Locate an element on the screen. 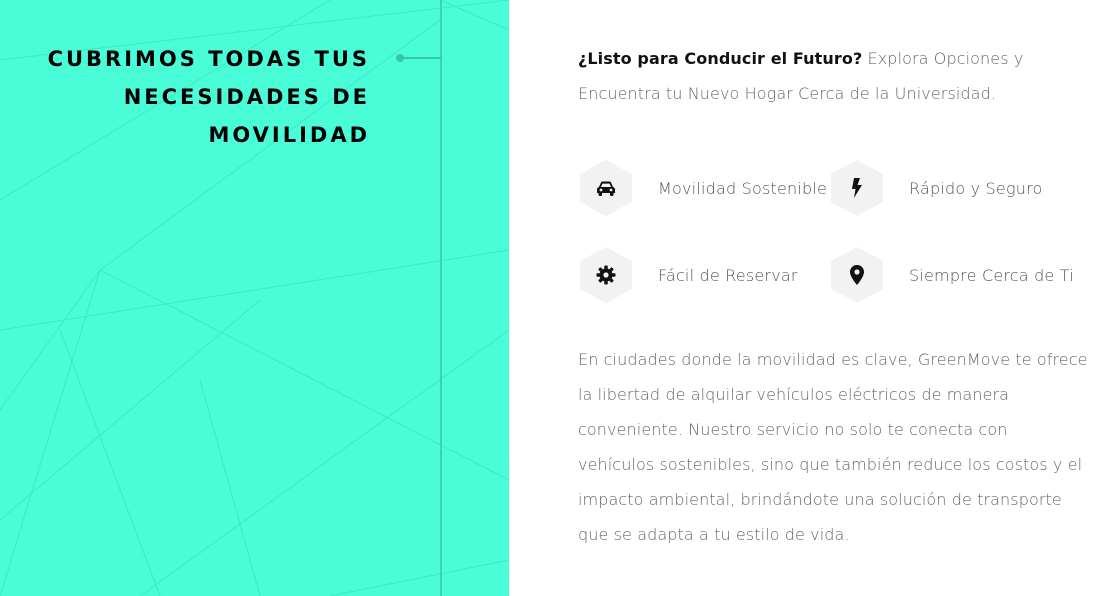 The height and width of the screenshot is (596, 1115). car-icon is located at coordinates (606, 188).